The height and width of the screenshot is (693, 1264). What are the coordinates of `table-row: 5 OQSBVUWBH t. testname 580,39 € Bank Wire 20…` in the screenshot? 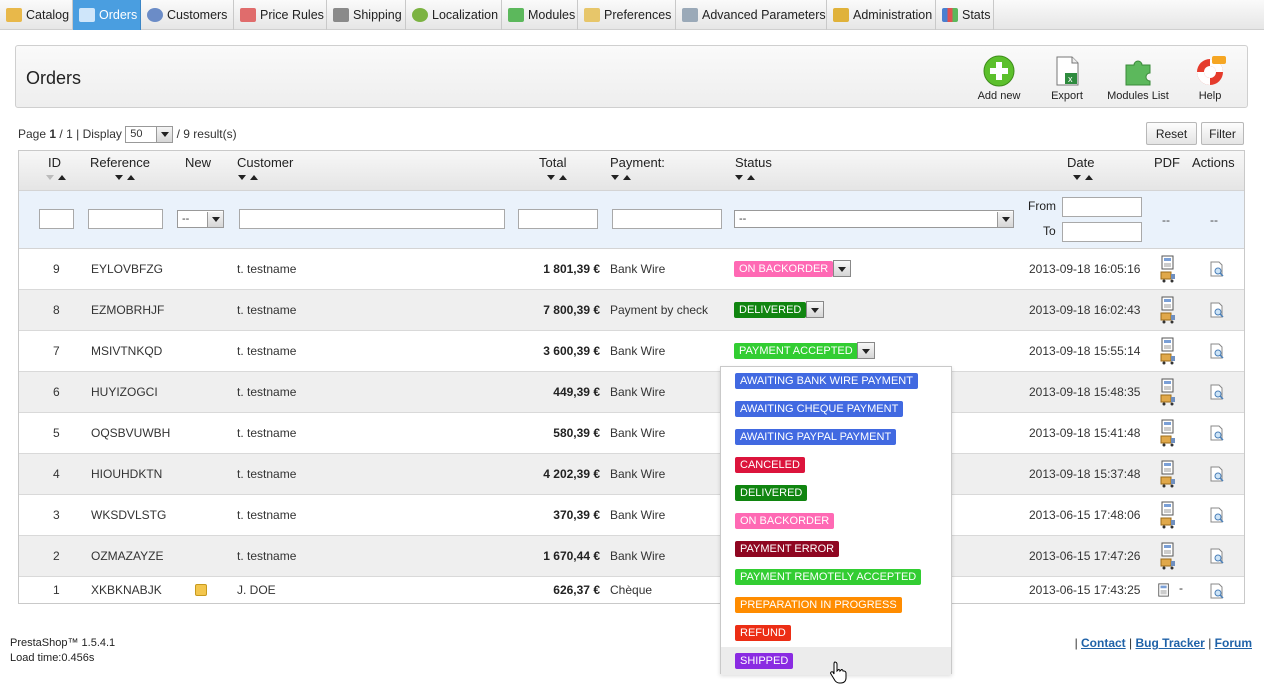 It's located at (631, 433).